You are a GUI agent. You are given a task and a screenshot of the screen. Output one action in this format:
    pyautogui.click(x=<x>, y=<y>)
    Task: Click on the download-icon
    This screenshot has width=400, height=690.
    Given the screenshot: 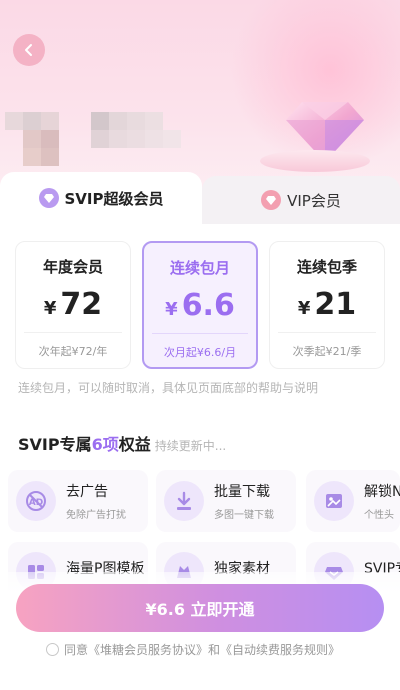 What is the action you would take?
    pyautogui.click(x=184, y=501)
    